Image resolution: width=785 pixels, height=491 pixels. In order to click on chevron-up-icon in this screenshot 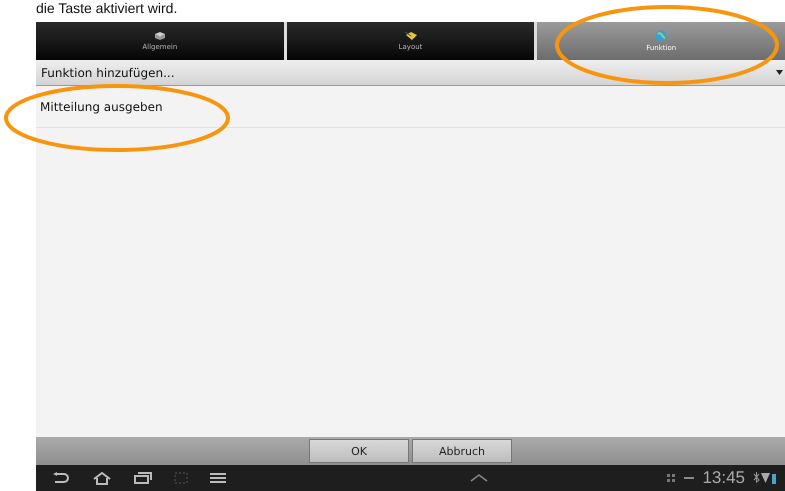, I will do `click(479, 478)`.